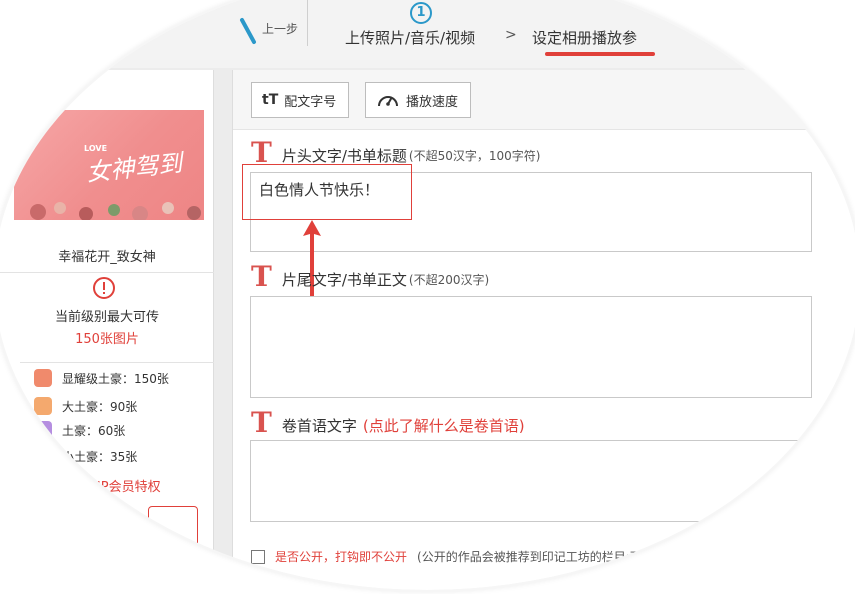 The width and height of the screenshot is (855, 594). I want to click on ending-section-hint: (不超200汉字), so click(449, 280).